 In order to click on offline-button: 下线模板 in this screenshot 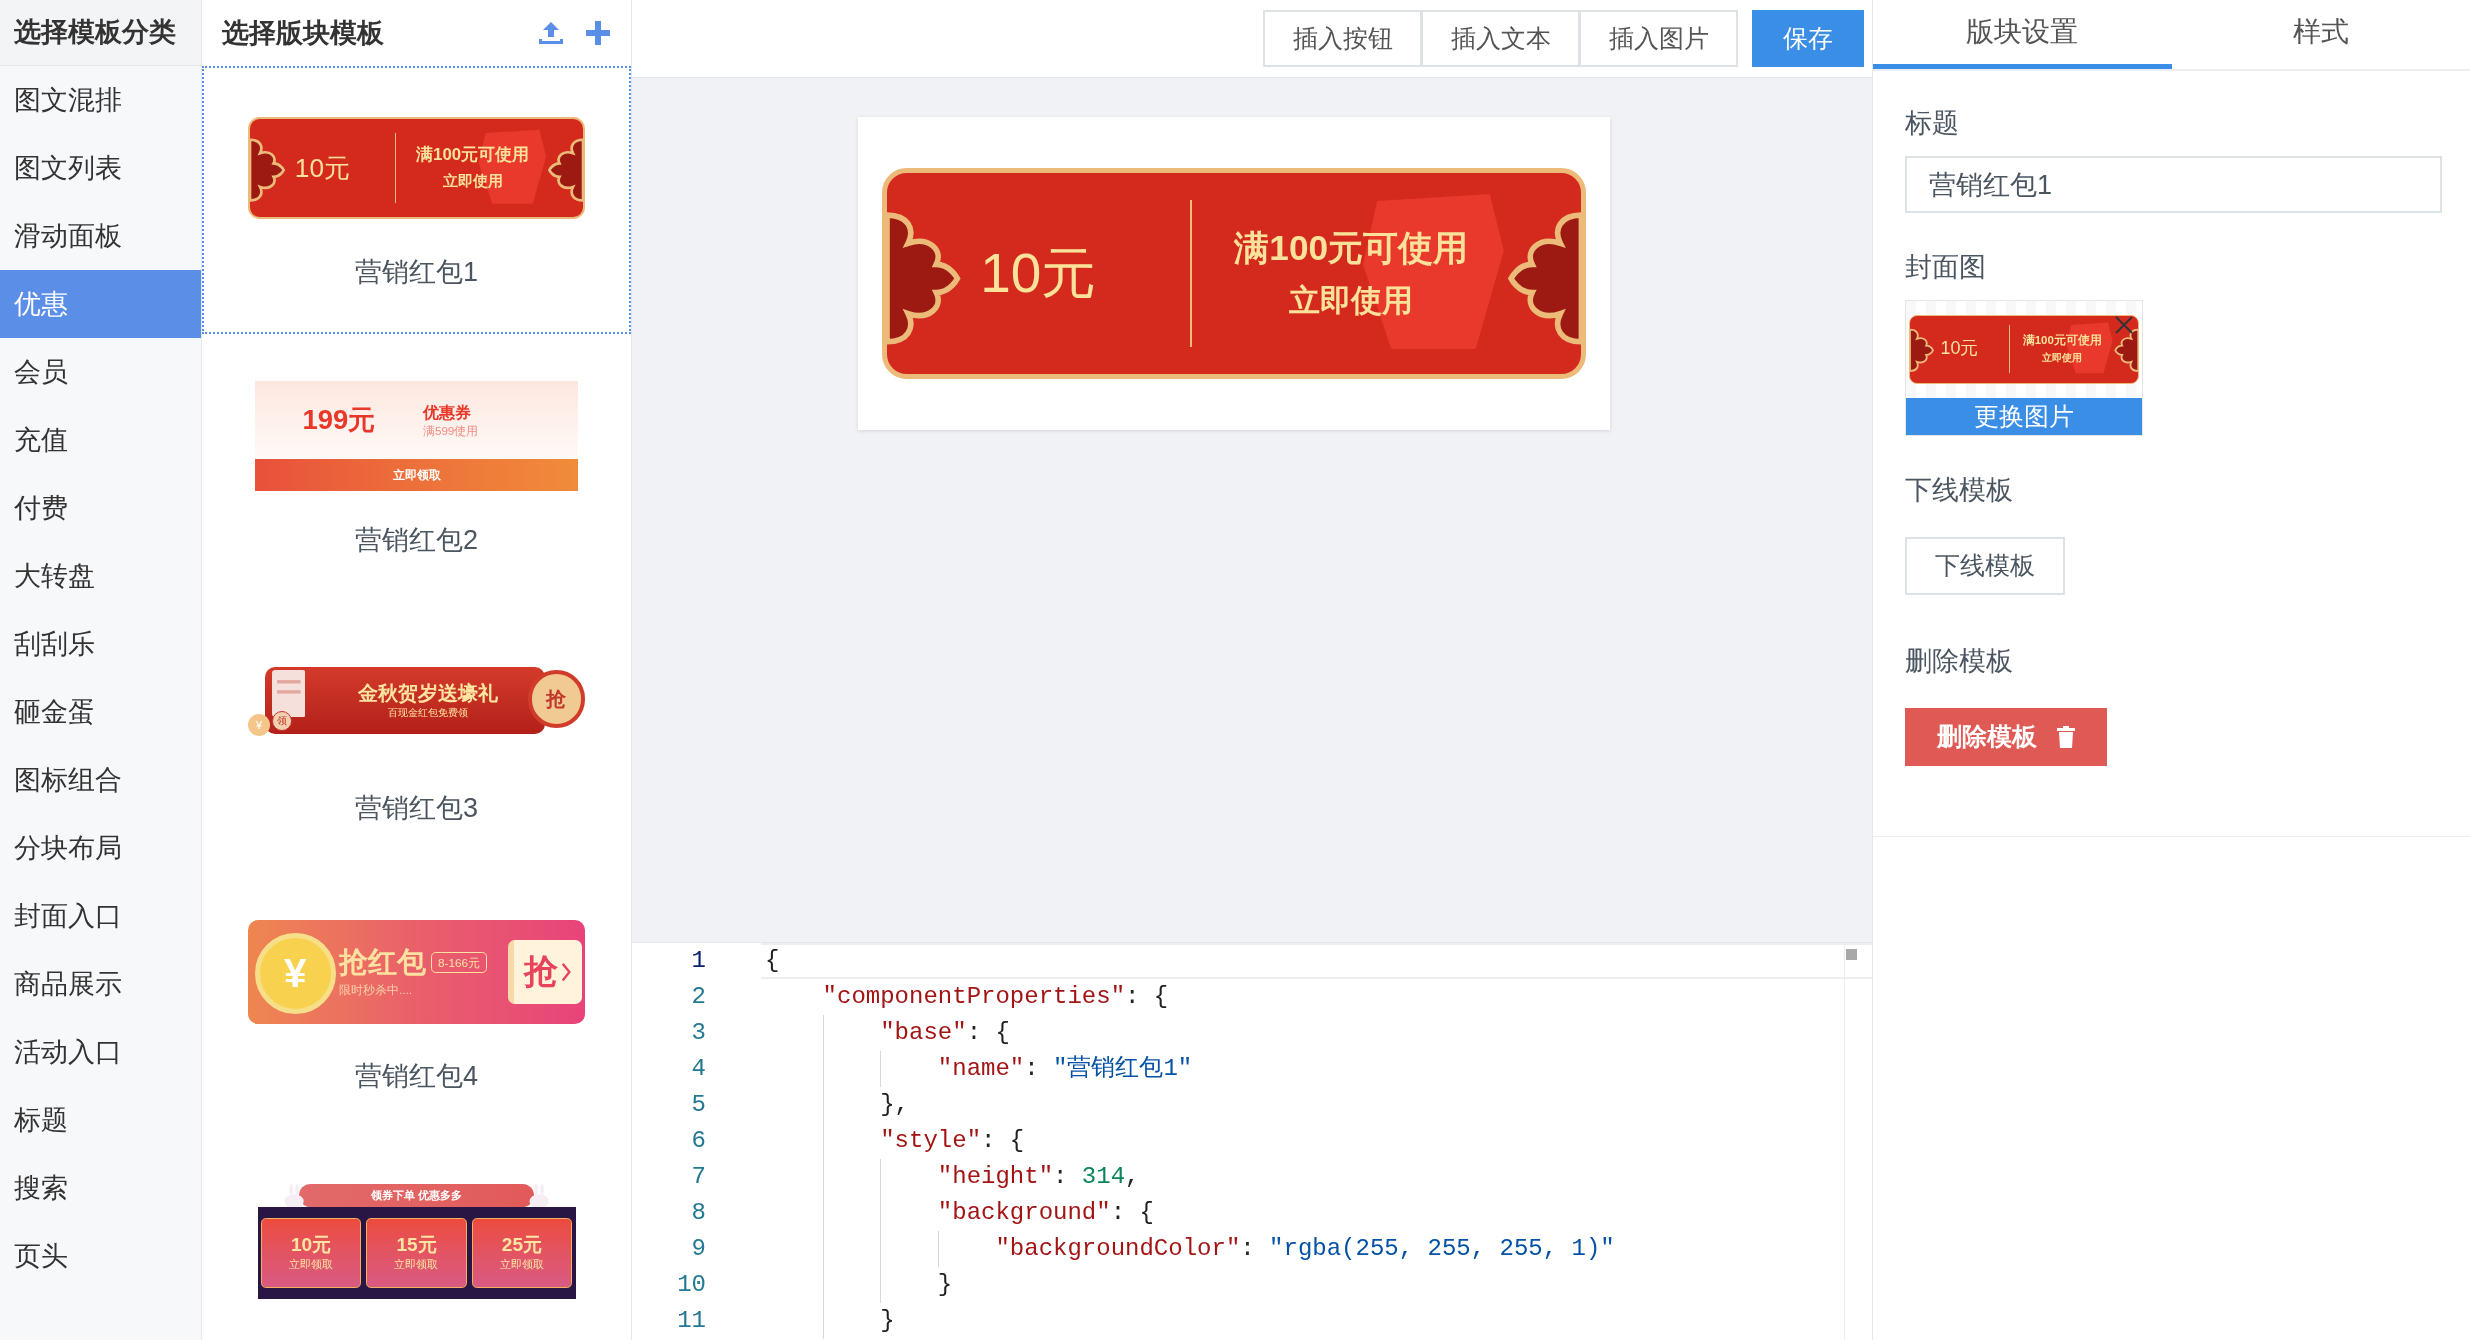, I will do `click(1985, 566)`.